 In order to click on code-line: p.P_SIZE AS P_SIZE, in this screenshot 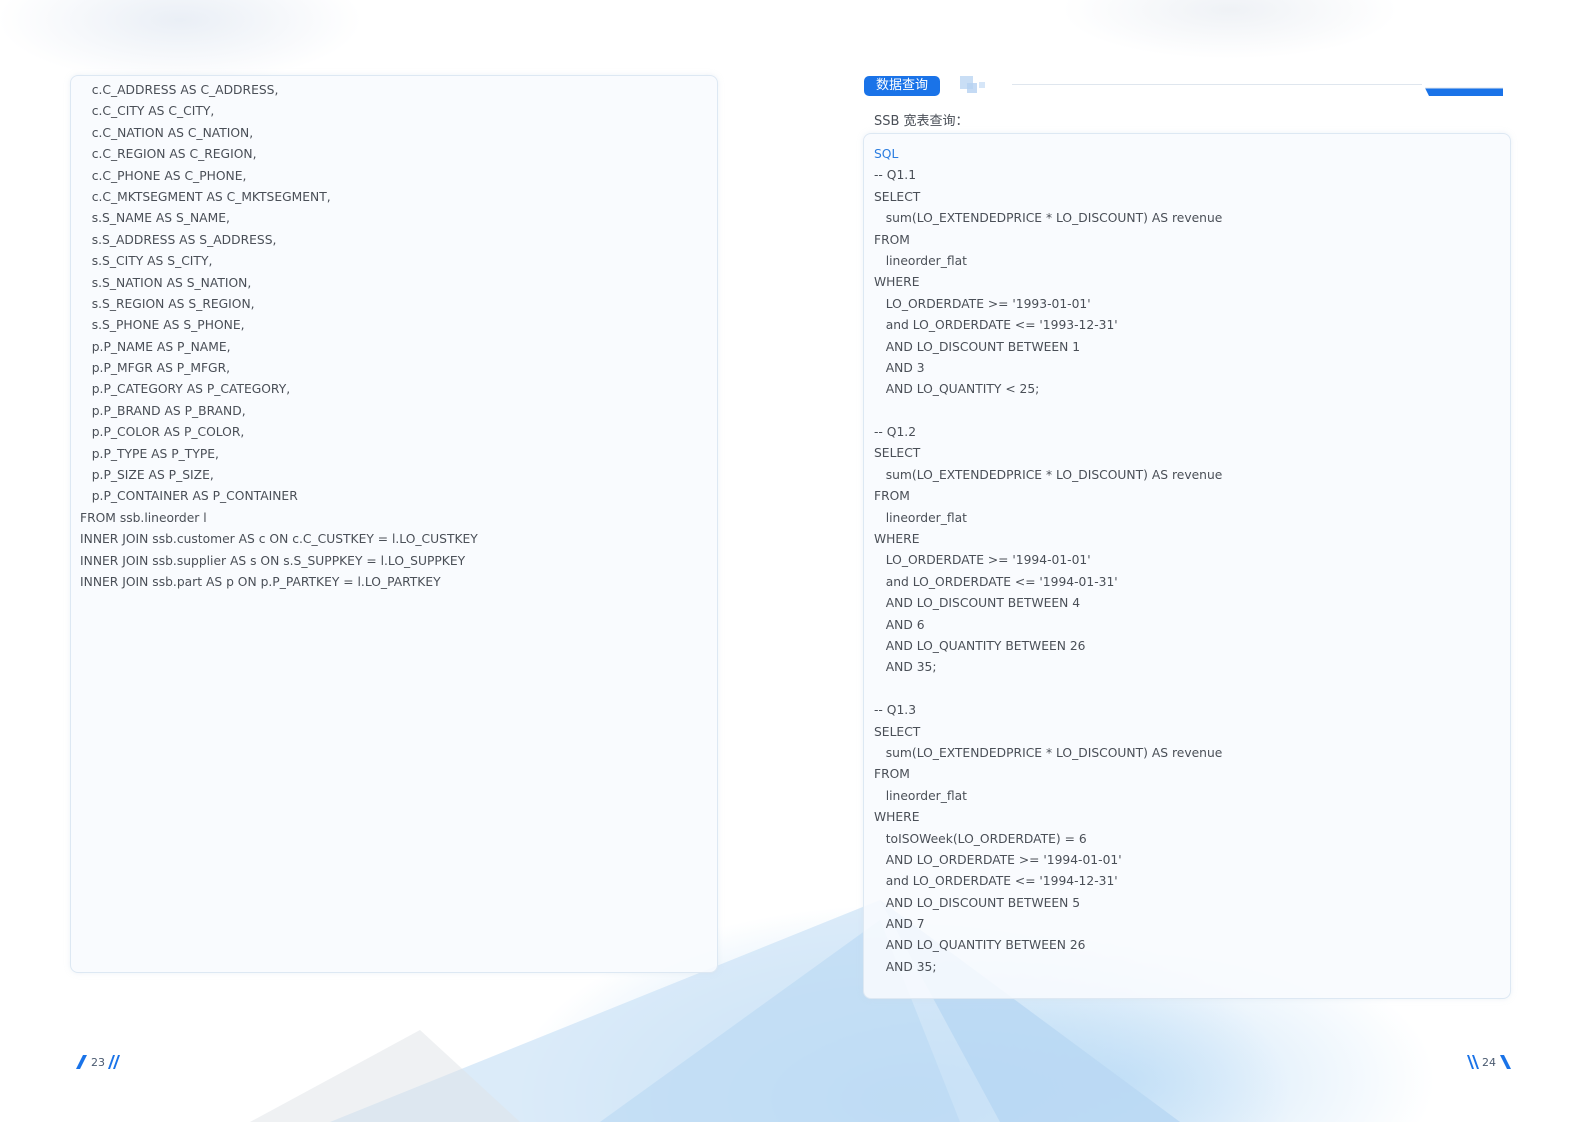, I will do `click(147, 475)`.